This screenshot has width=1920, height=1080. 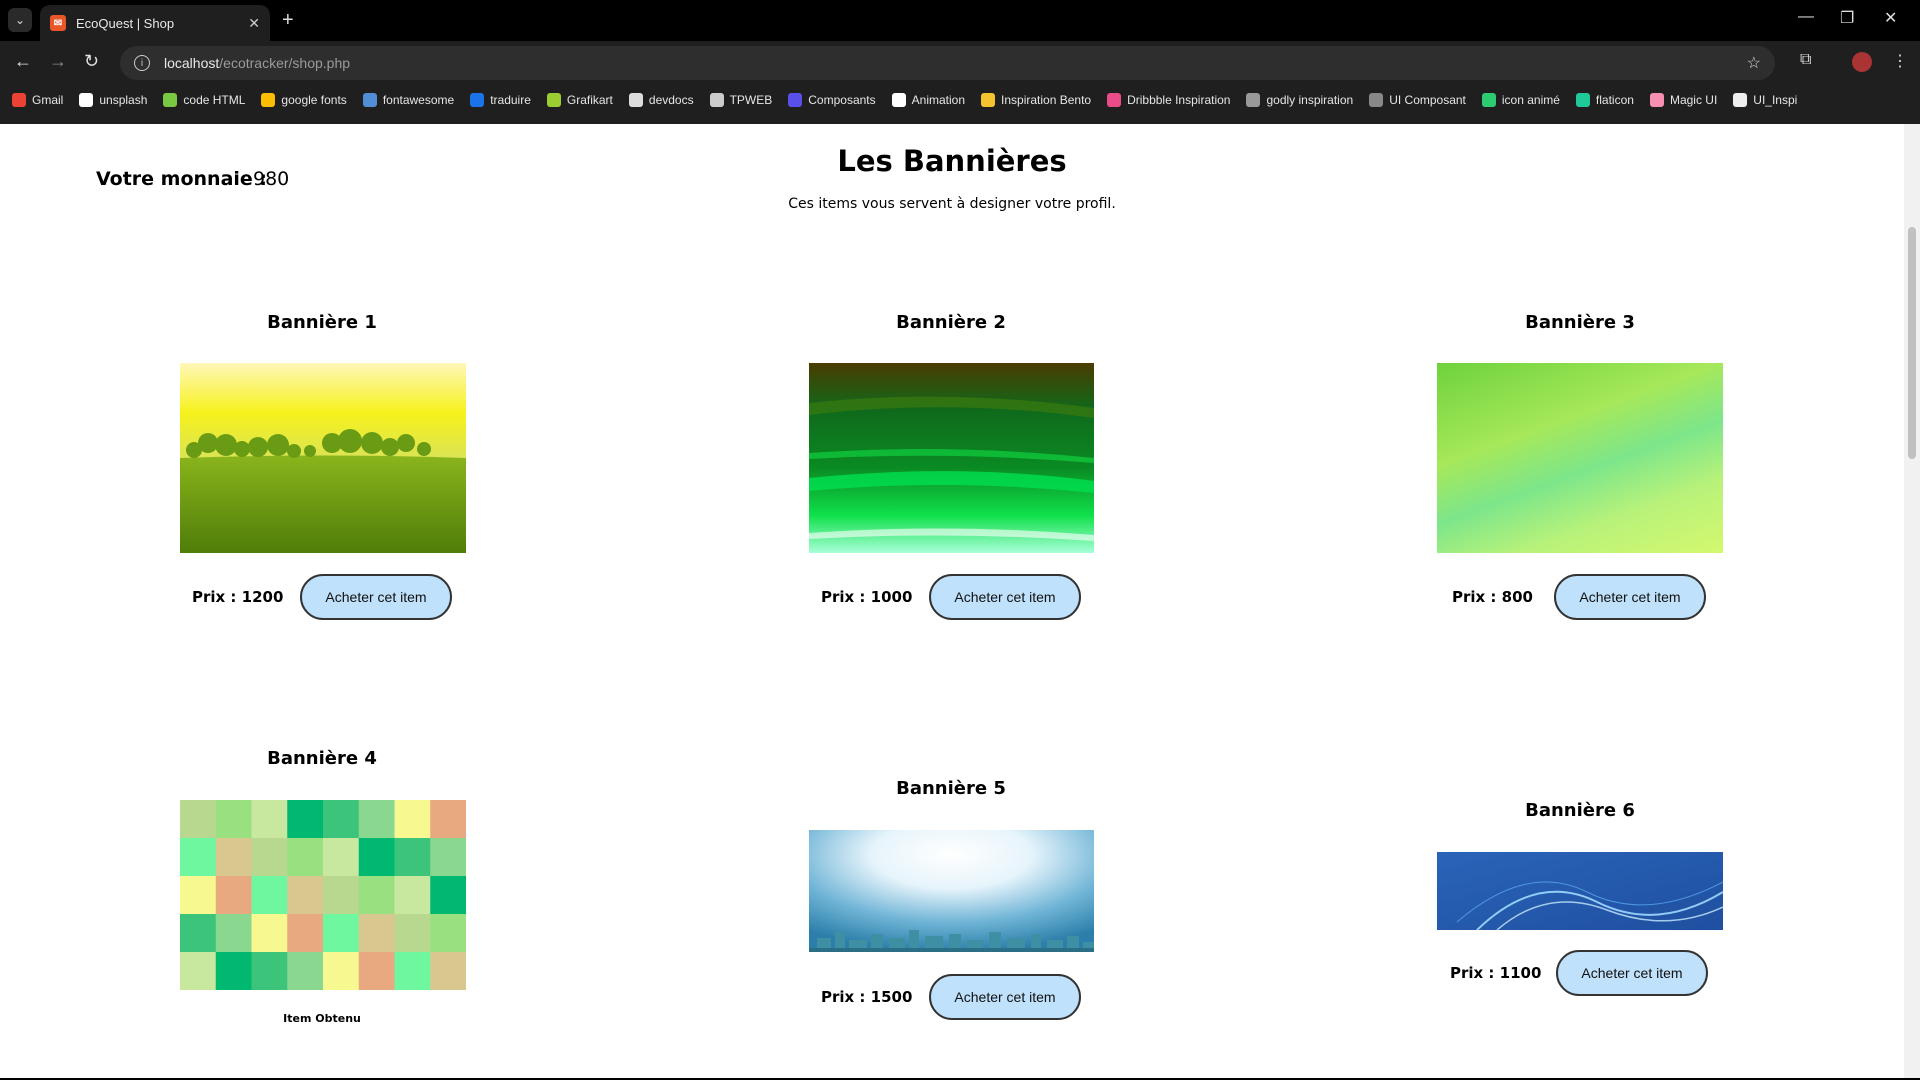 I want to click on bookmark-item: Dribbble Inspiration, so click(x=1168, y=100).